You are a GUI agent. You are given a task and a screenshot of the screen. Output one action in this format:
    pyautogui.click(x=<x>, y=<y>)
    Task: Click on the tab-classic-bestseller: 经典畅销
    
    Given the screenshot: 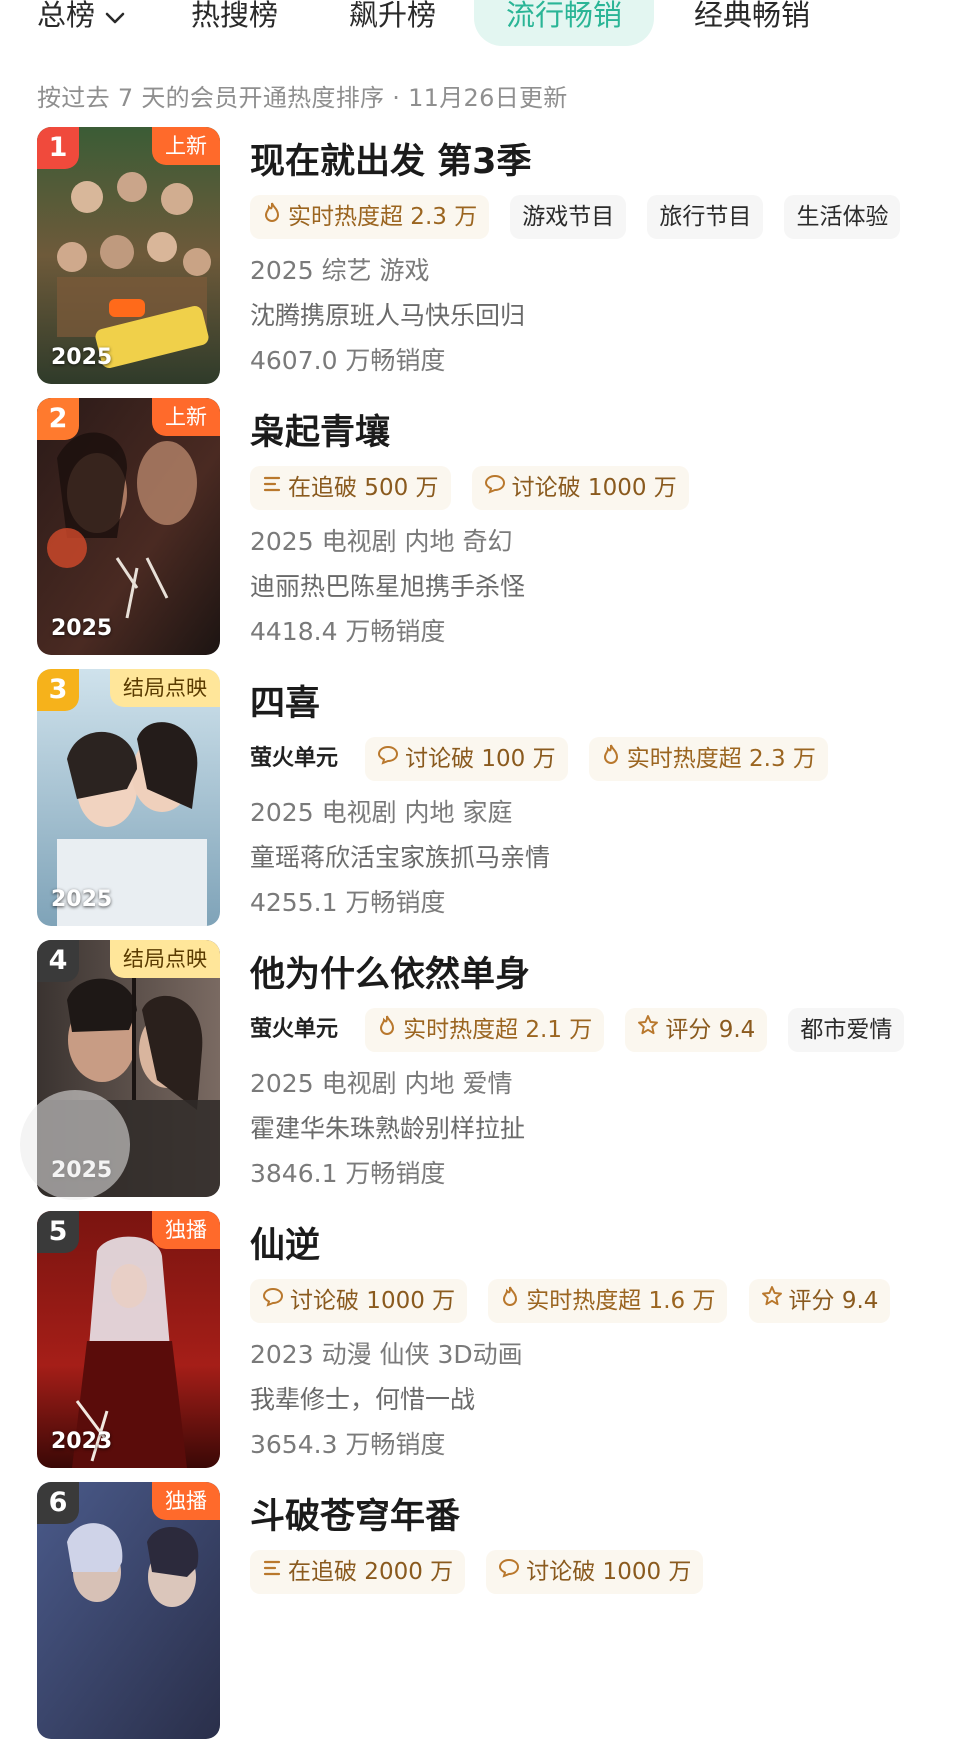 What is the action you would take?
    pyautogui.click(x=752, y=23)
    